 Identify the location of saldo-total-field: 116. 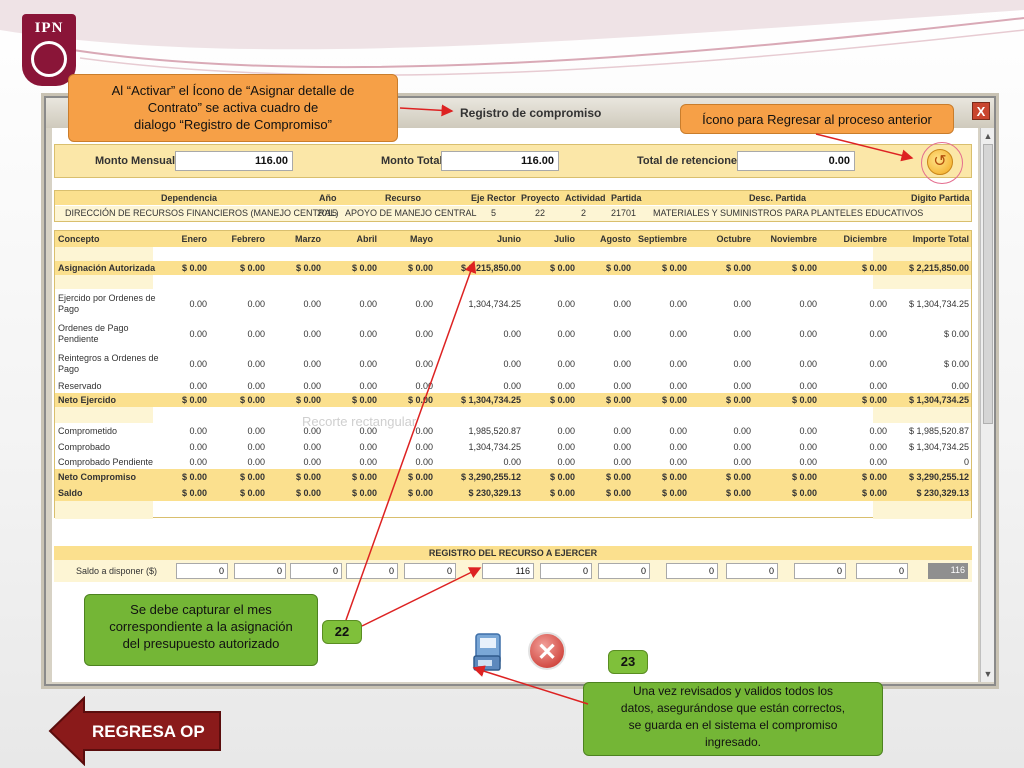
(948, 571).